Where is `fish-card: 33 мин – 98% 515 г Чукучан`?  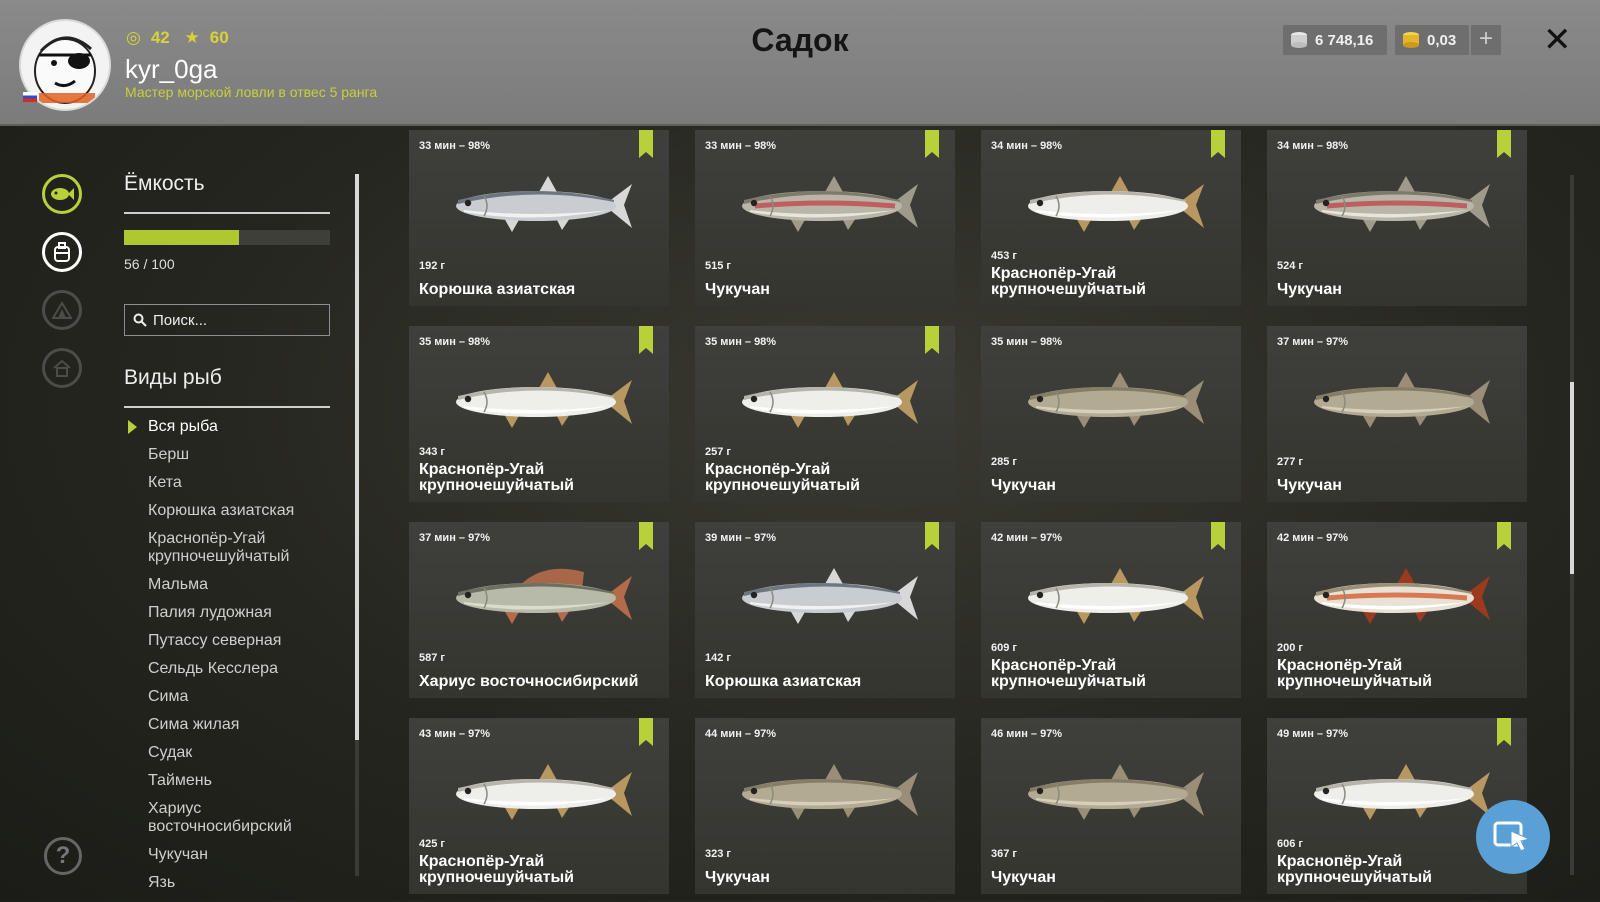
fish-card: 33 мин – 98% 515 г Чукучан is located at coordinates (825, 218).